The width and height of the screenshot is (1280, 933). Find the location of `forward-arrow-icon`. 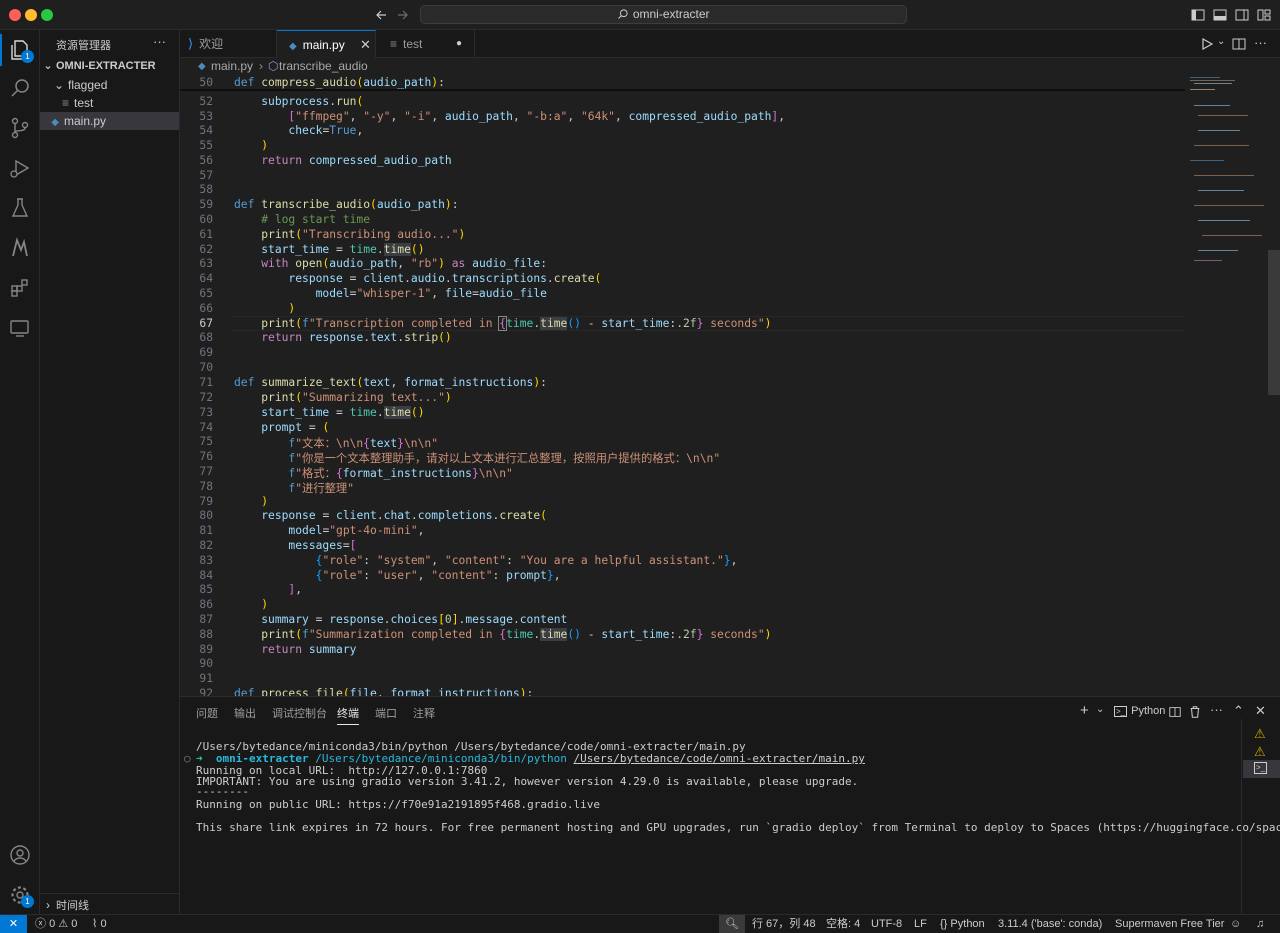

forward-arrow-icon is located at coordinates (403, 15).